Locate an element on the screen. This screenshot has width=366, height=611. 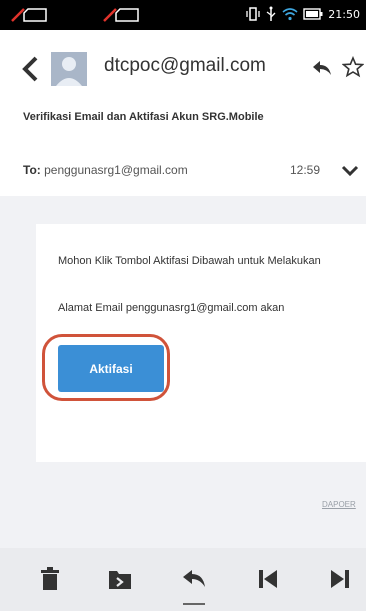
previous-icon is located at coordinates (268, 579).